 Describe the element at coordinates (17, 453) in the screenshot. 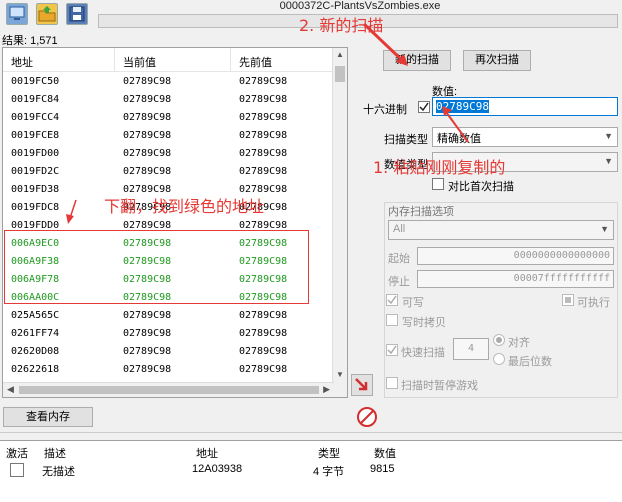

I see `header-active: 激活` at that location.